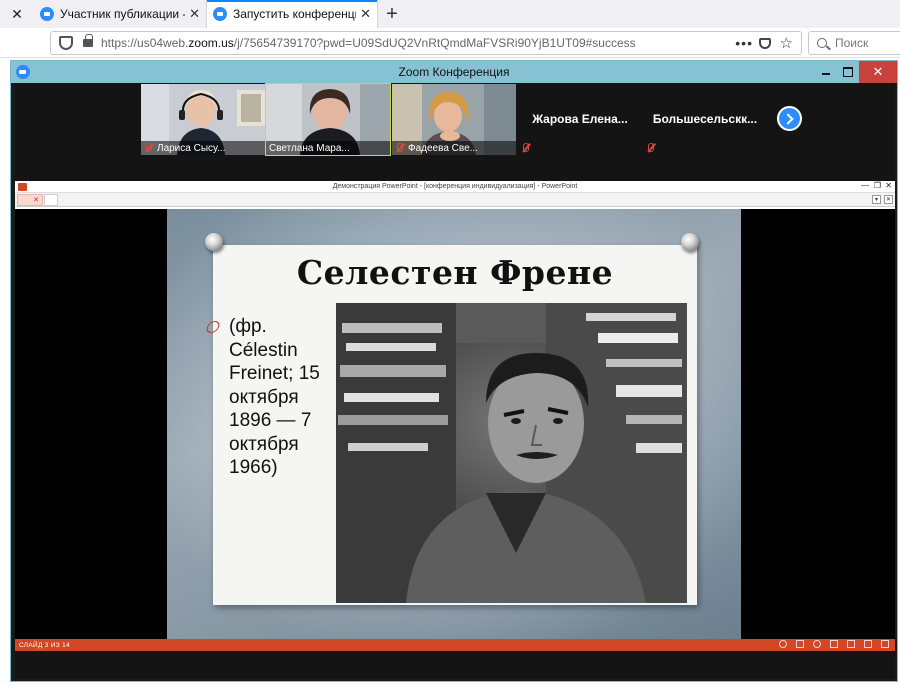 Image resolution: width=900 pixels, height=688 pixels. What do you see at coordinates (865, 185) in the screenshot?
I see `minimize-icon: —` at bounding box center [865, 185].